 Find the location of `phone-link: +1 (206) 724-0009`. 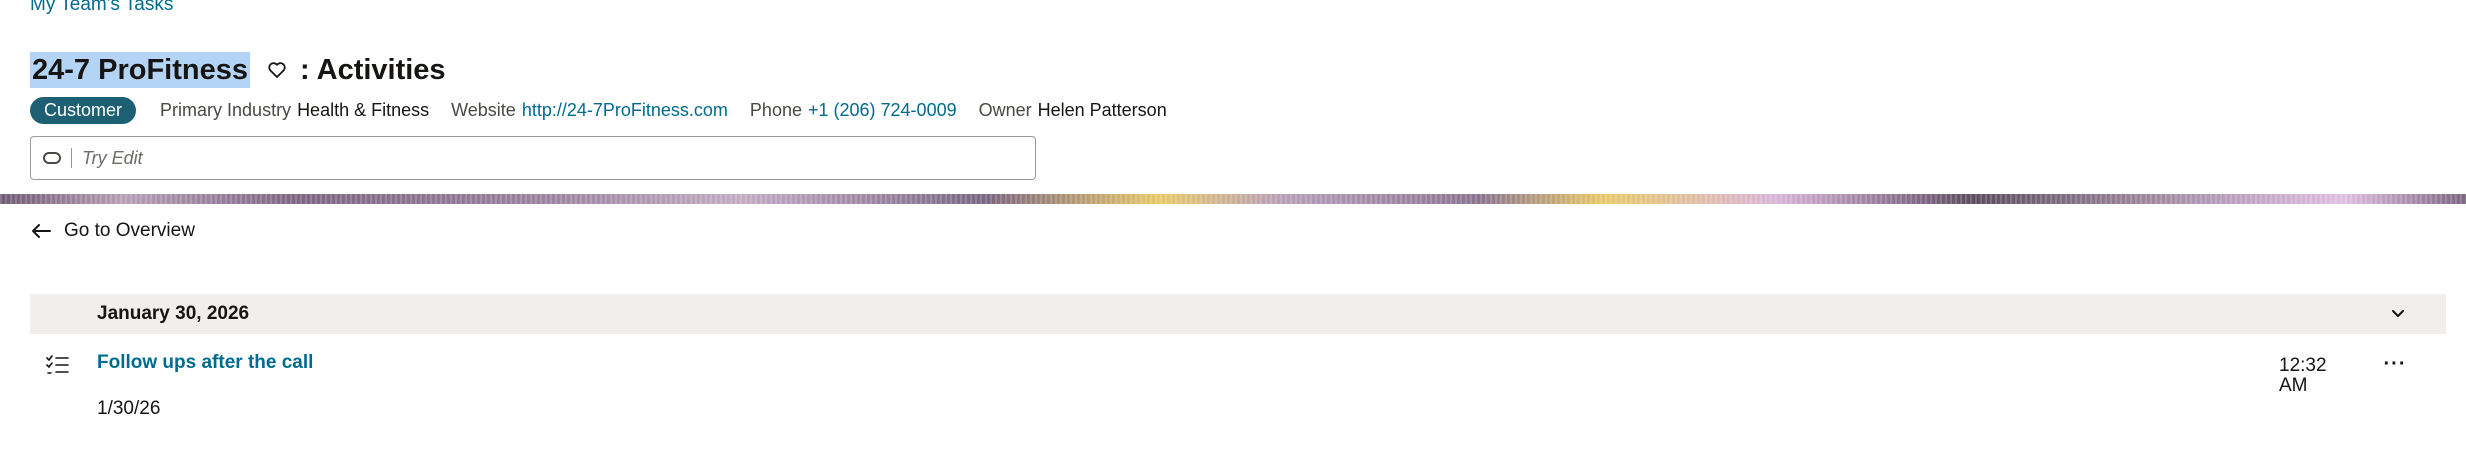

phone-link: +1 (206) 724-0009 is located at coordinates (882, 110).